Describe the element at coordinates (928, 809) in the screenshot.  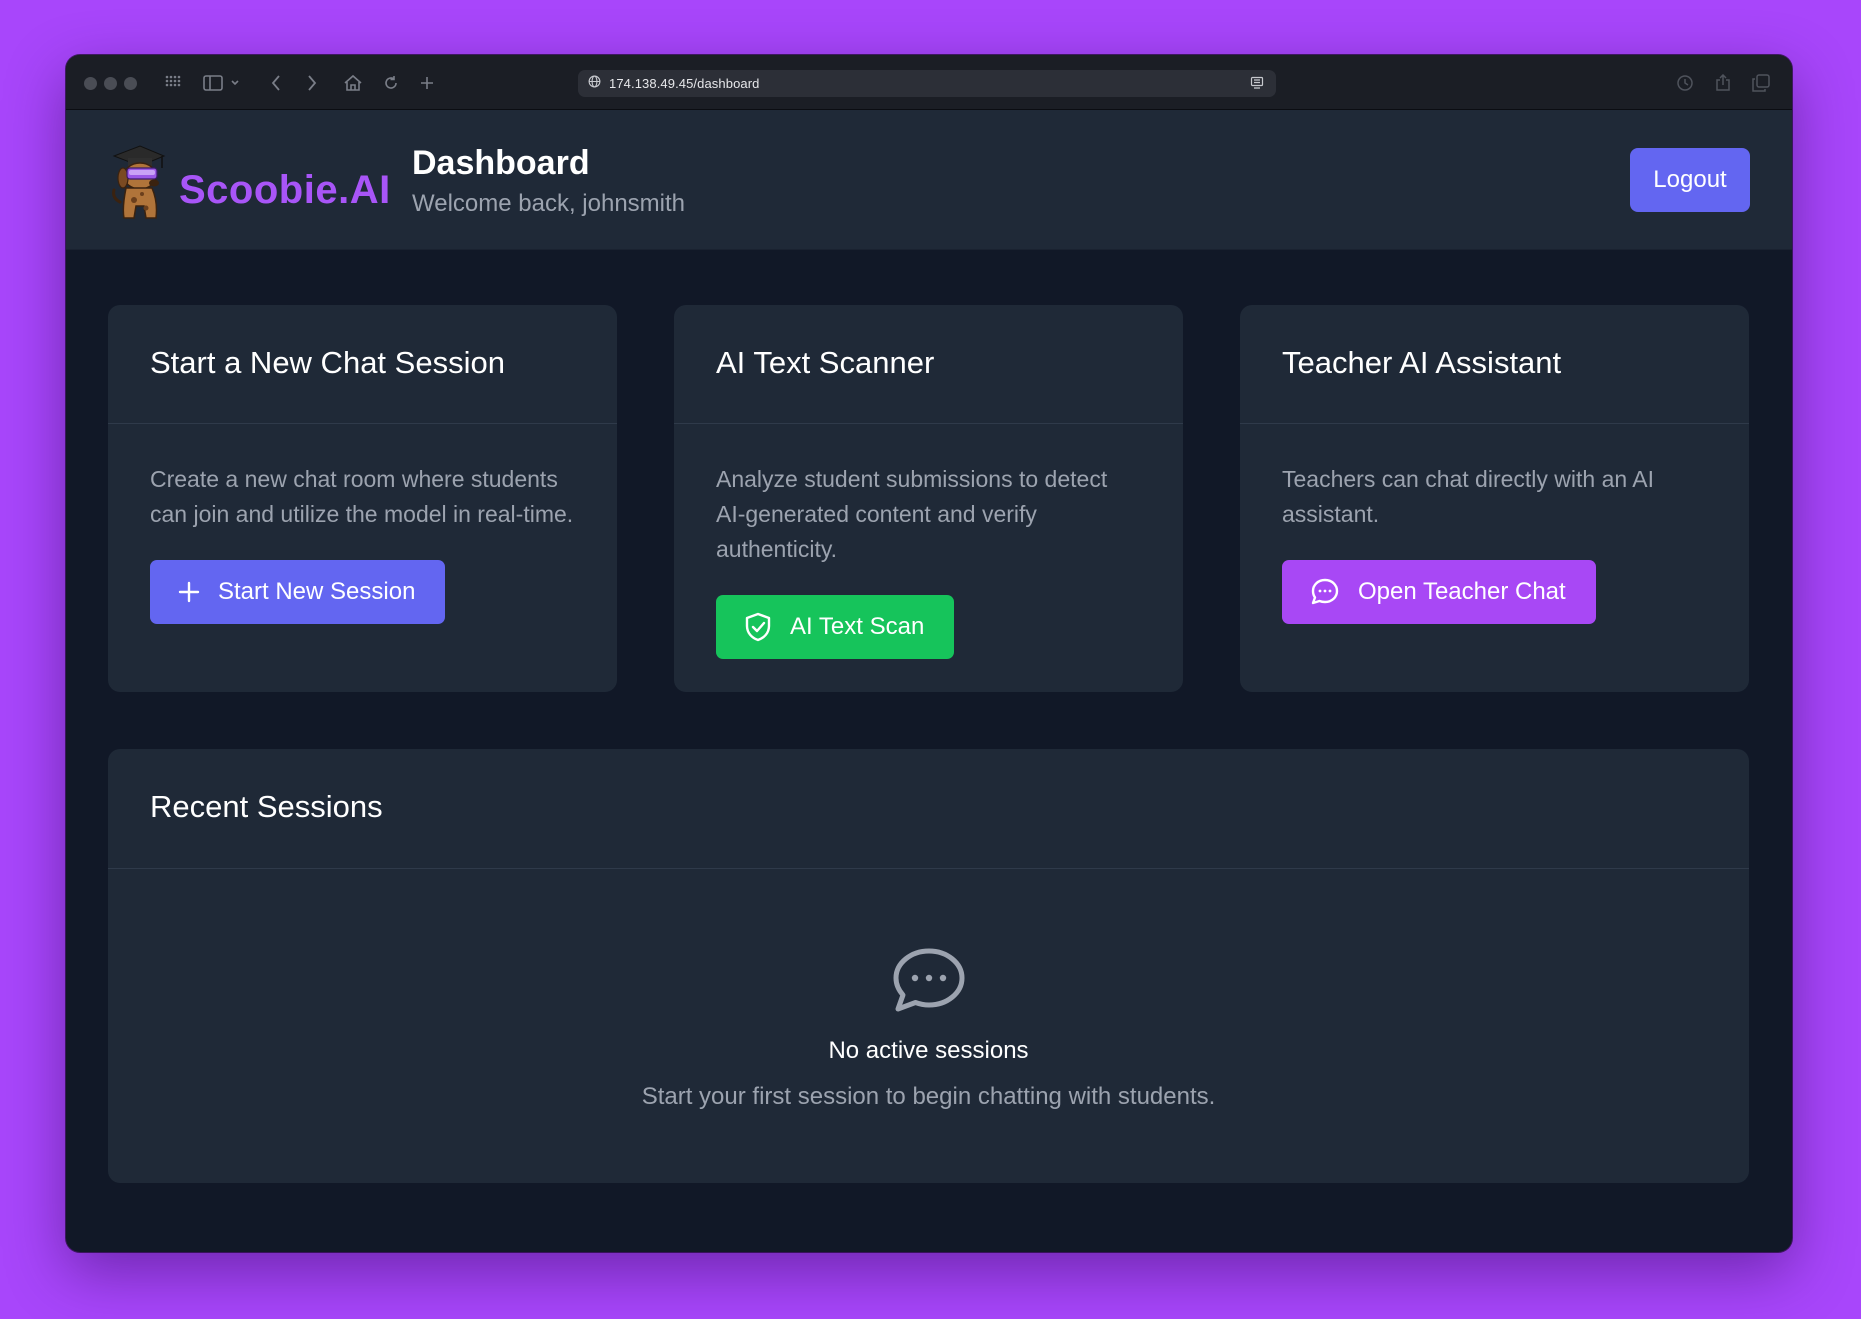
I see `recent-sessions-header: Recent Sessions` at that location.